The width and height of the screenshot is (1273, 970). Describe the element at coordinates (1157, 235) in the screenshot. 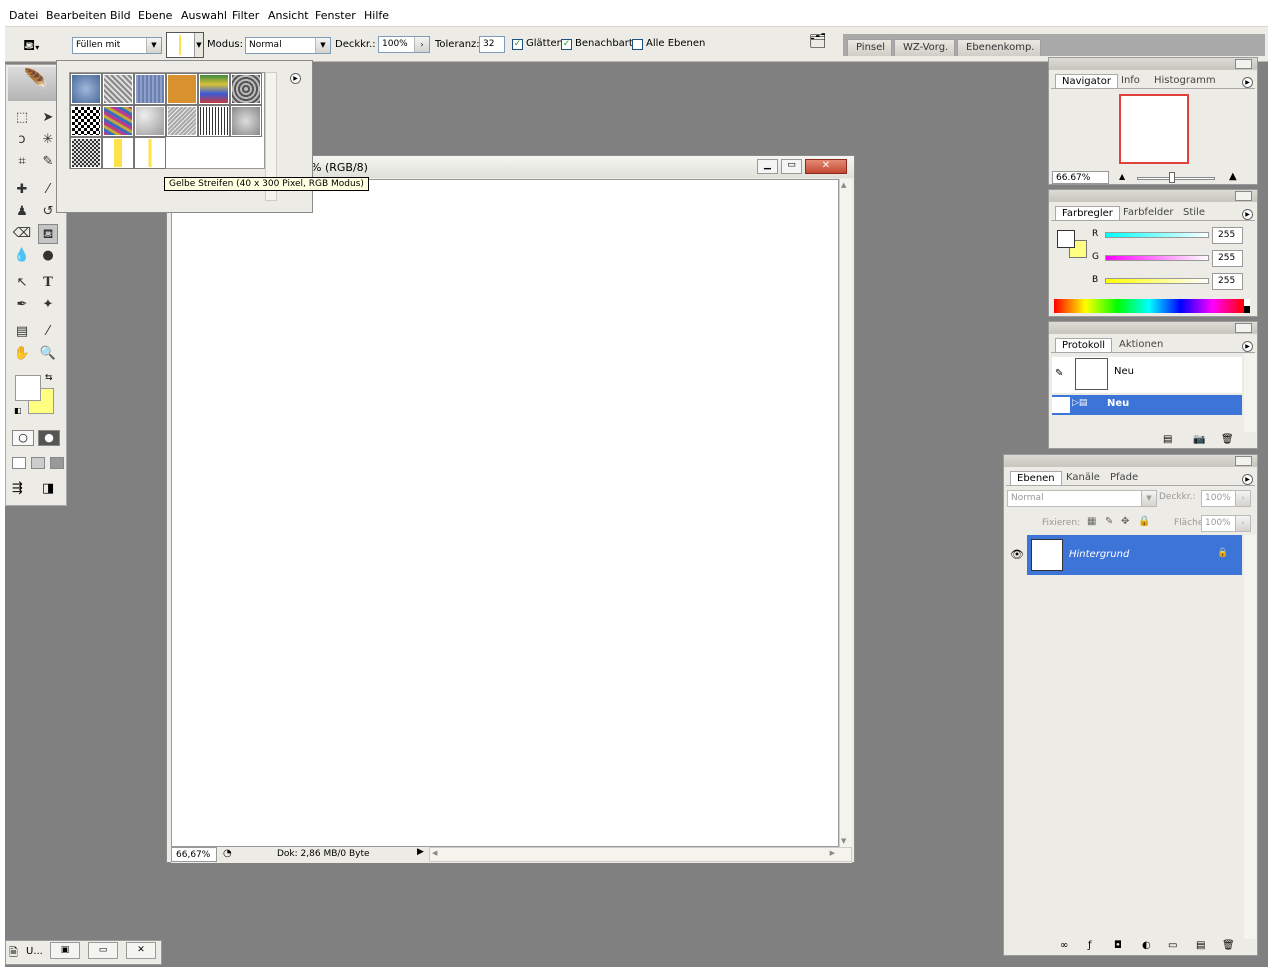

I see `red-slider` at that location.